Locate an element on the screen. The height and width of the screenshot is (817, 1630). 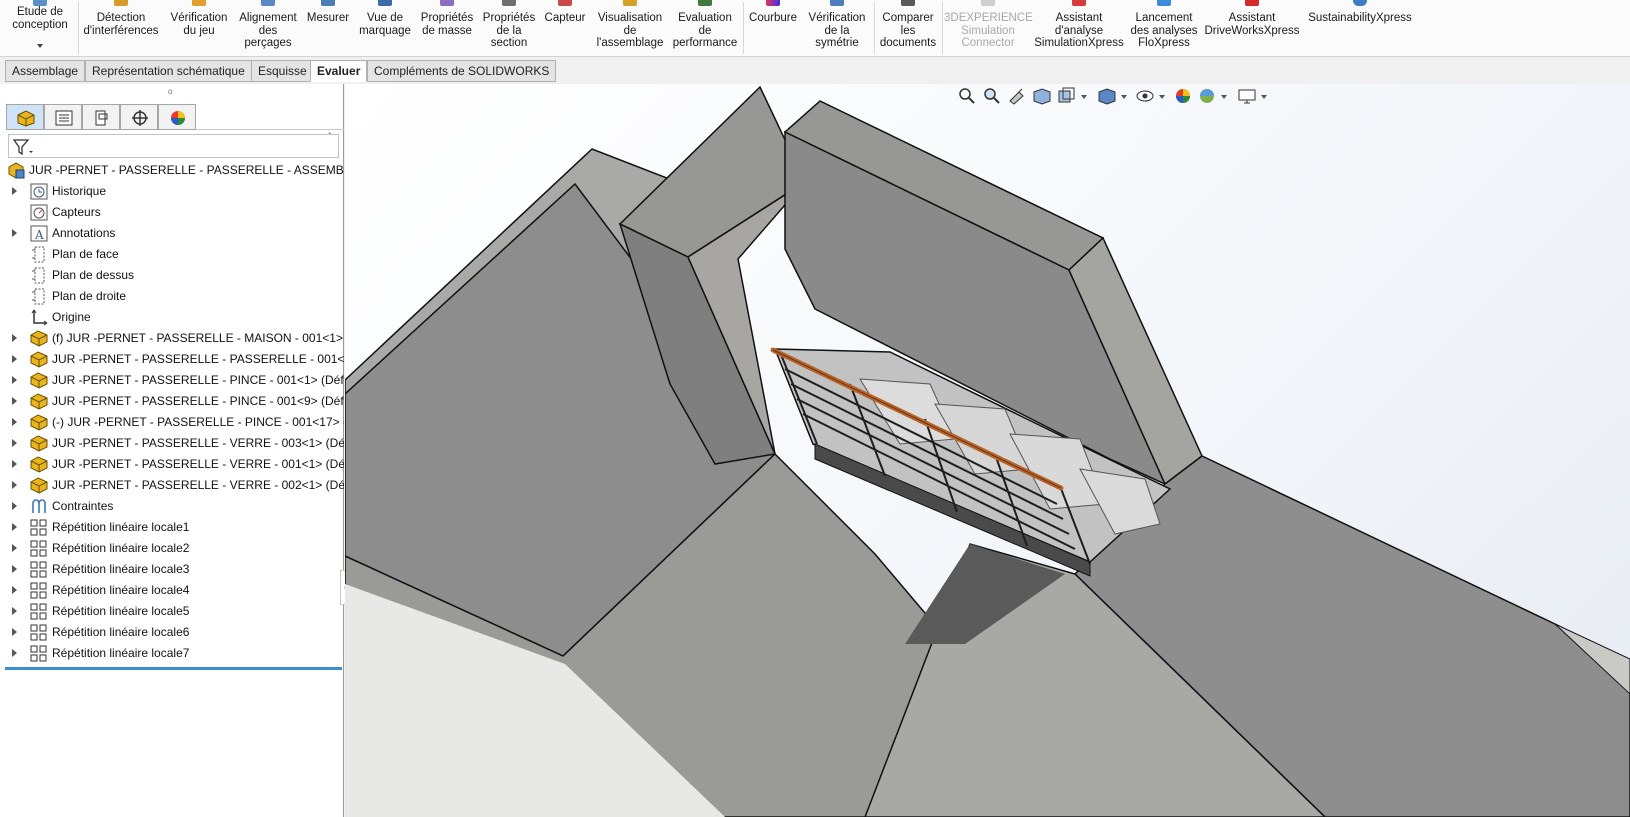
floxpress-button: Lancement des analyses FloXpress is located at coordinates (1164, 28).